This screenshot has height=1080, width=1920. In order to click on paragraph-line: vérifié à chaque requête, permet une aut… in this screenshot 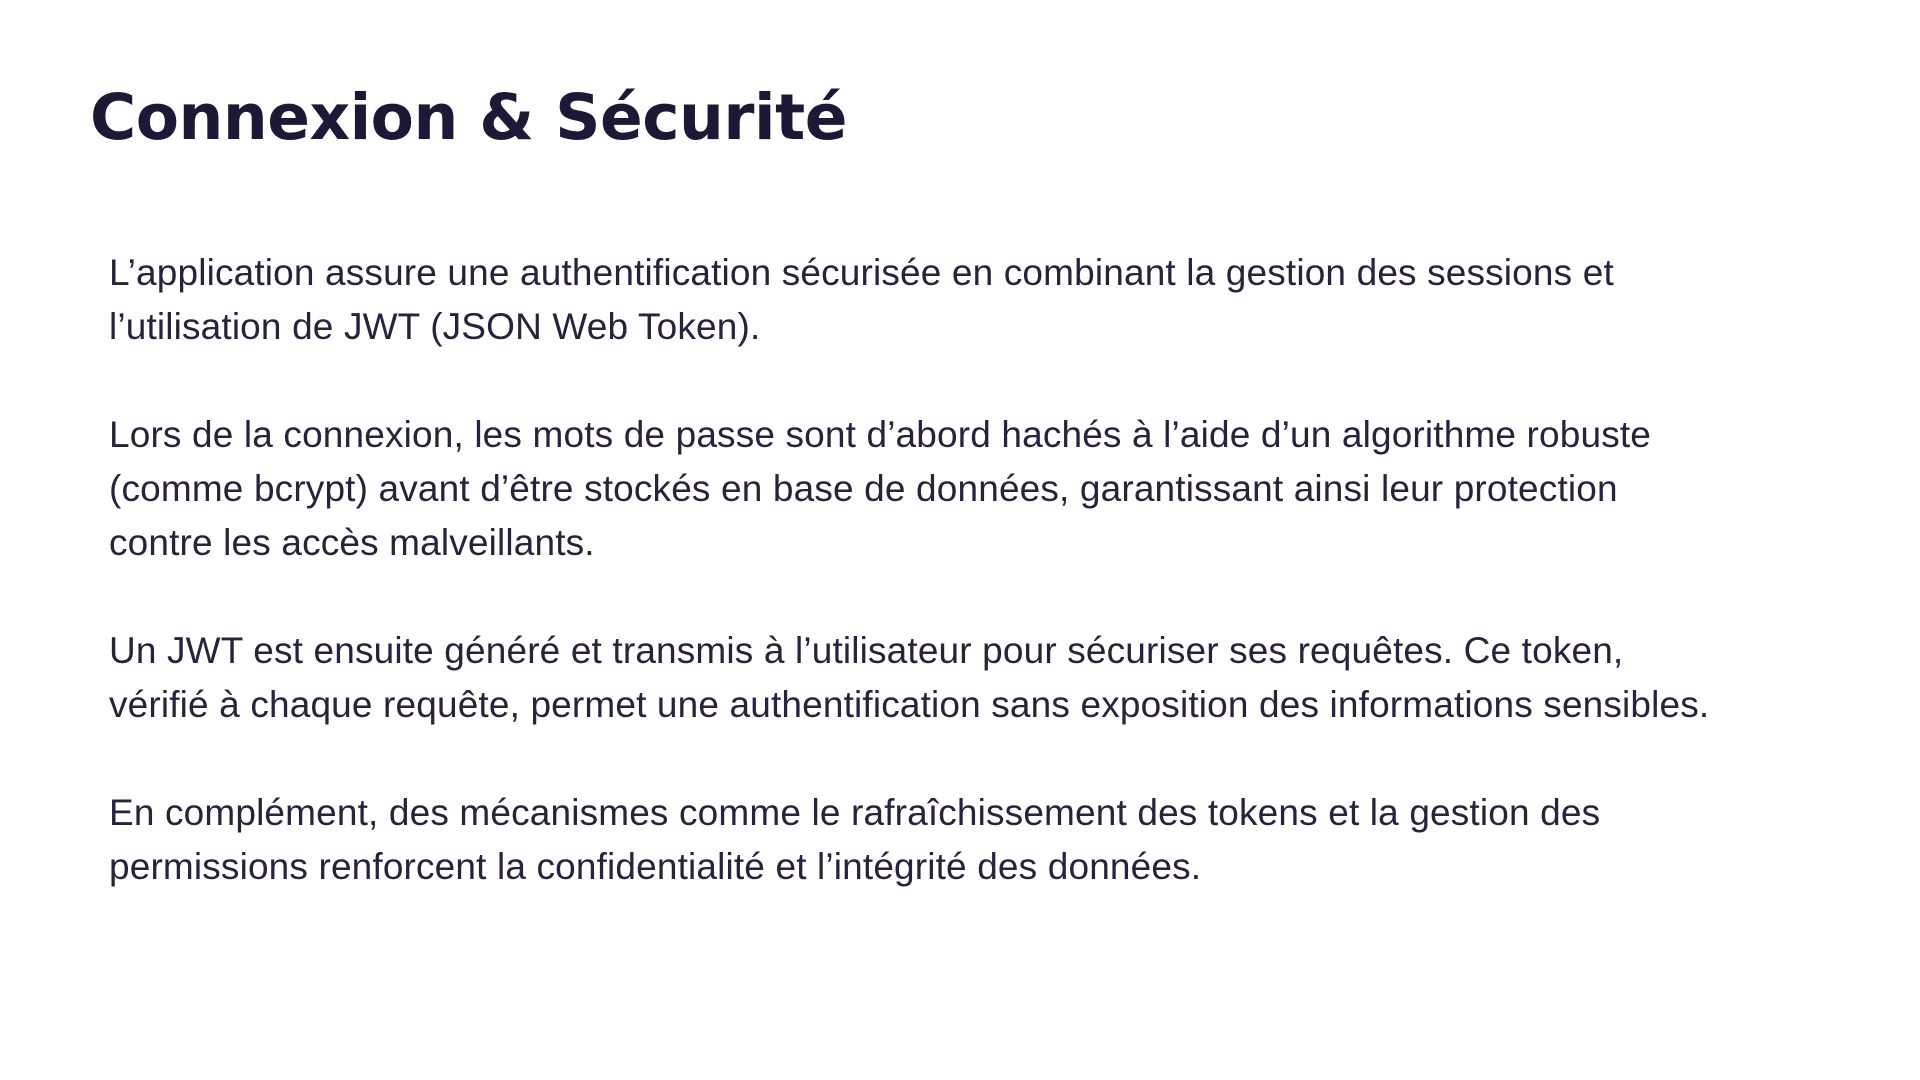, I will do `click(909, 704)`.